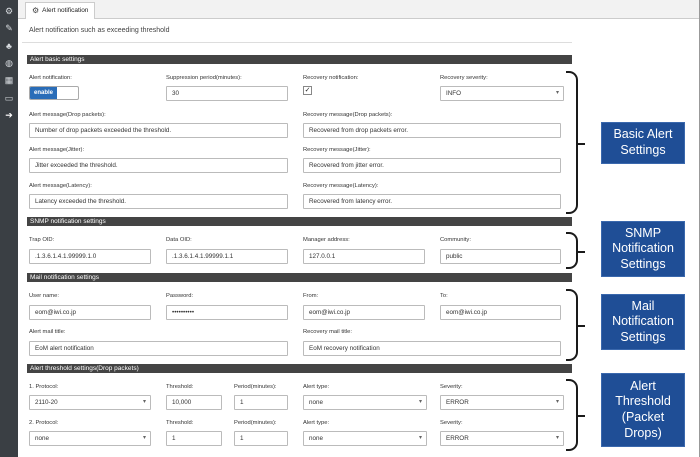 This screenshot has width=700, height=457. What do you see at coordinates (575, 415) in the screenshot?
I see `brace-threshold` at bounding box center [575, 415].